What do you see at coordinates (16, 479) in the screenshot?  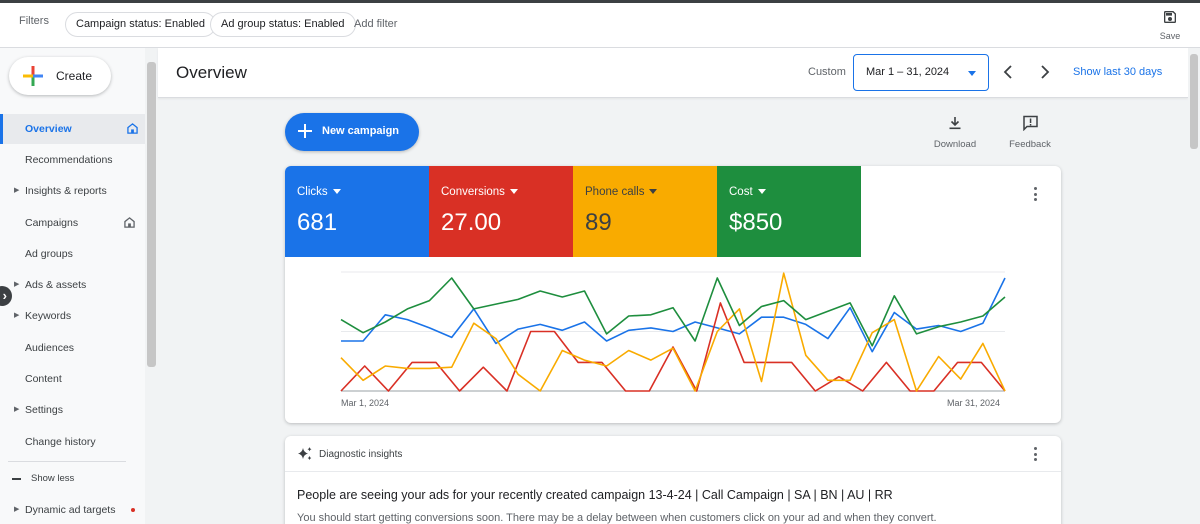 I see `minus-icon` at bounding box center [16, 479].